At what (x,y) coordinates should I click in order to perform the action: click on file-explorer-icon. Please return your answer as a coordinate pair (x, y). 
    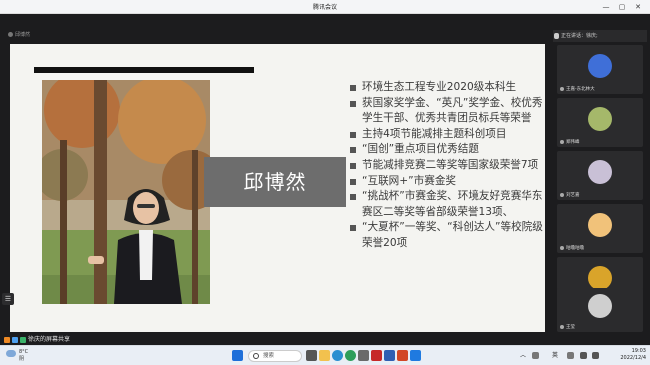
    Looking at the image, I should click on (324, 355).